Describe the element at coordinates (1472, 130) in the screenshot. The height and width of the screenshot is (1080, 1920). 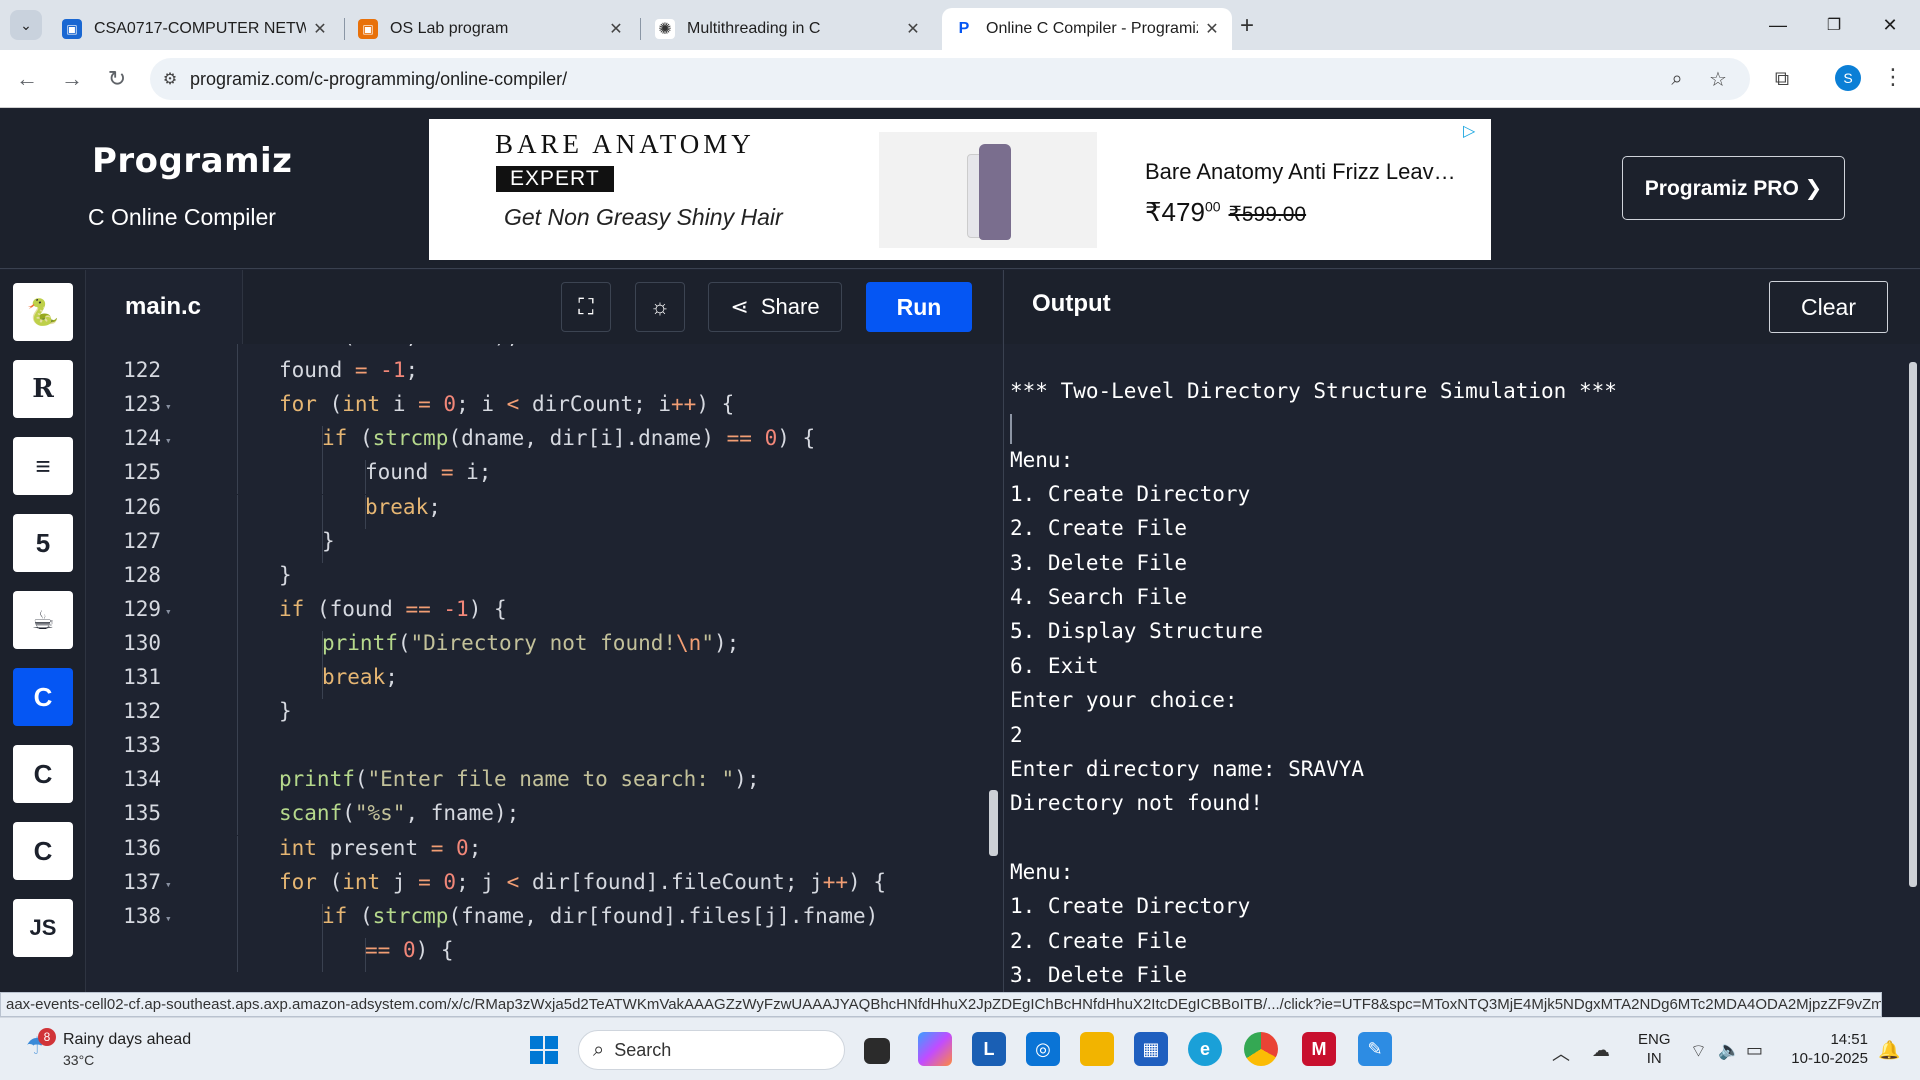
I see `adchoices-icon: ▷` at that location.